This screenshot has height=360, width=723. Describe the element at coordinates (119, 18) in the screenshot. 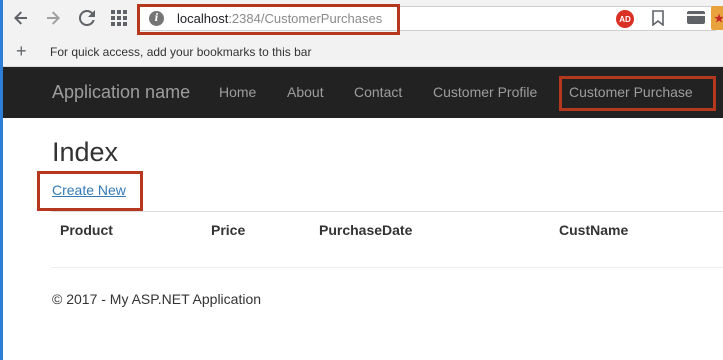

I see `apps-grid-icon` at that location.